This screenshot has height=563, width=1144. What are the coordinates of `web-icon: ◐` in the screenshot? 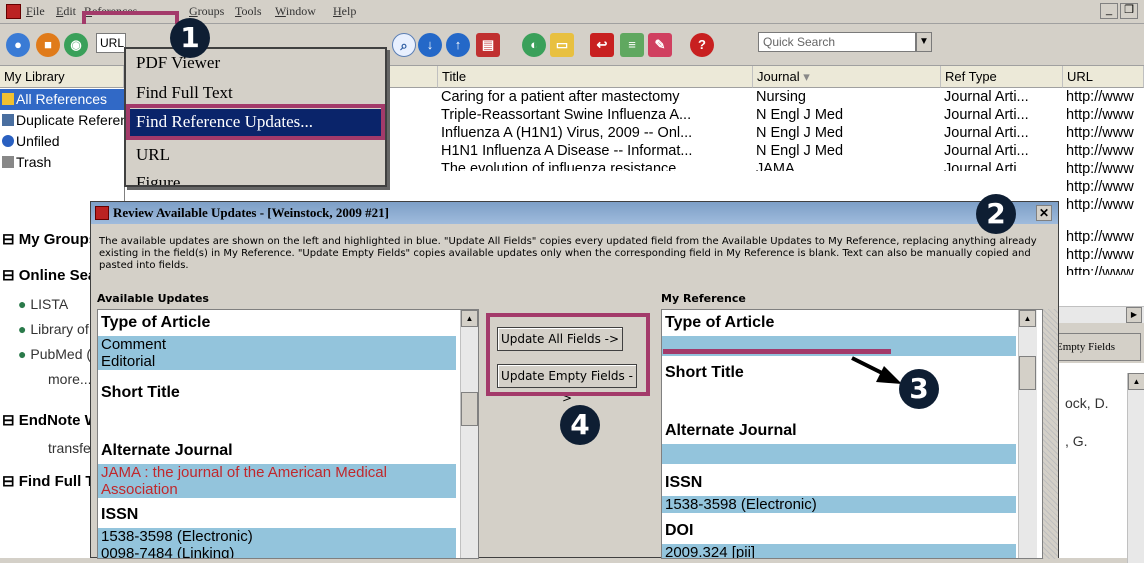 It's located at (534, 45).